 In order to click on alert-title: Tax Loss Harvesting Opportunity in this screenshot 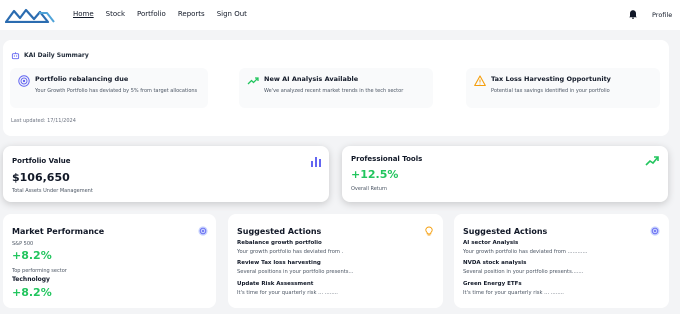, I will do `click(551, 79)`.